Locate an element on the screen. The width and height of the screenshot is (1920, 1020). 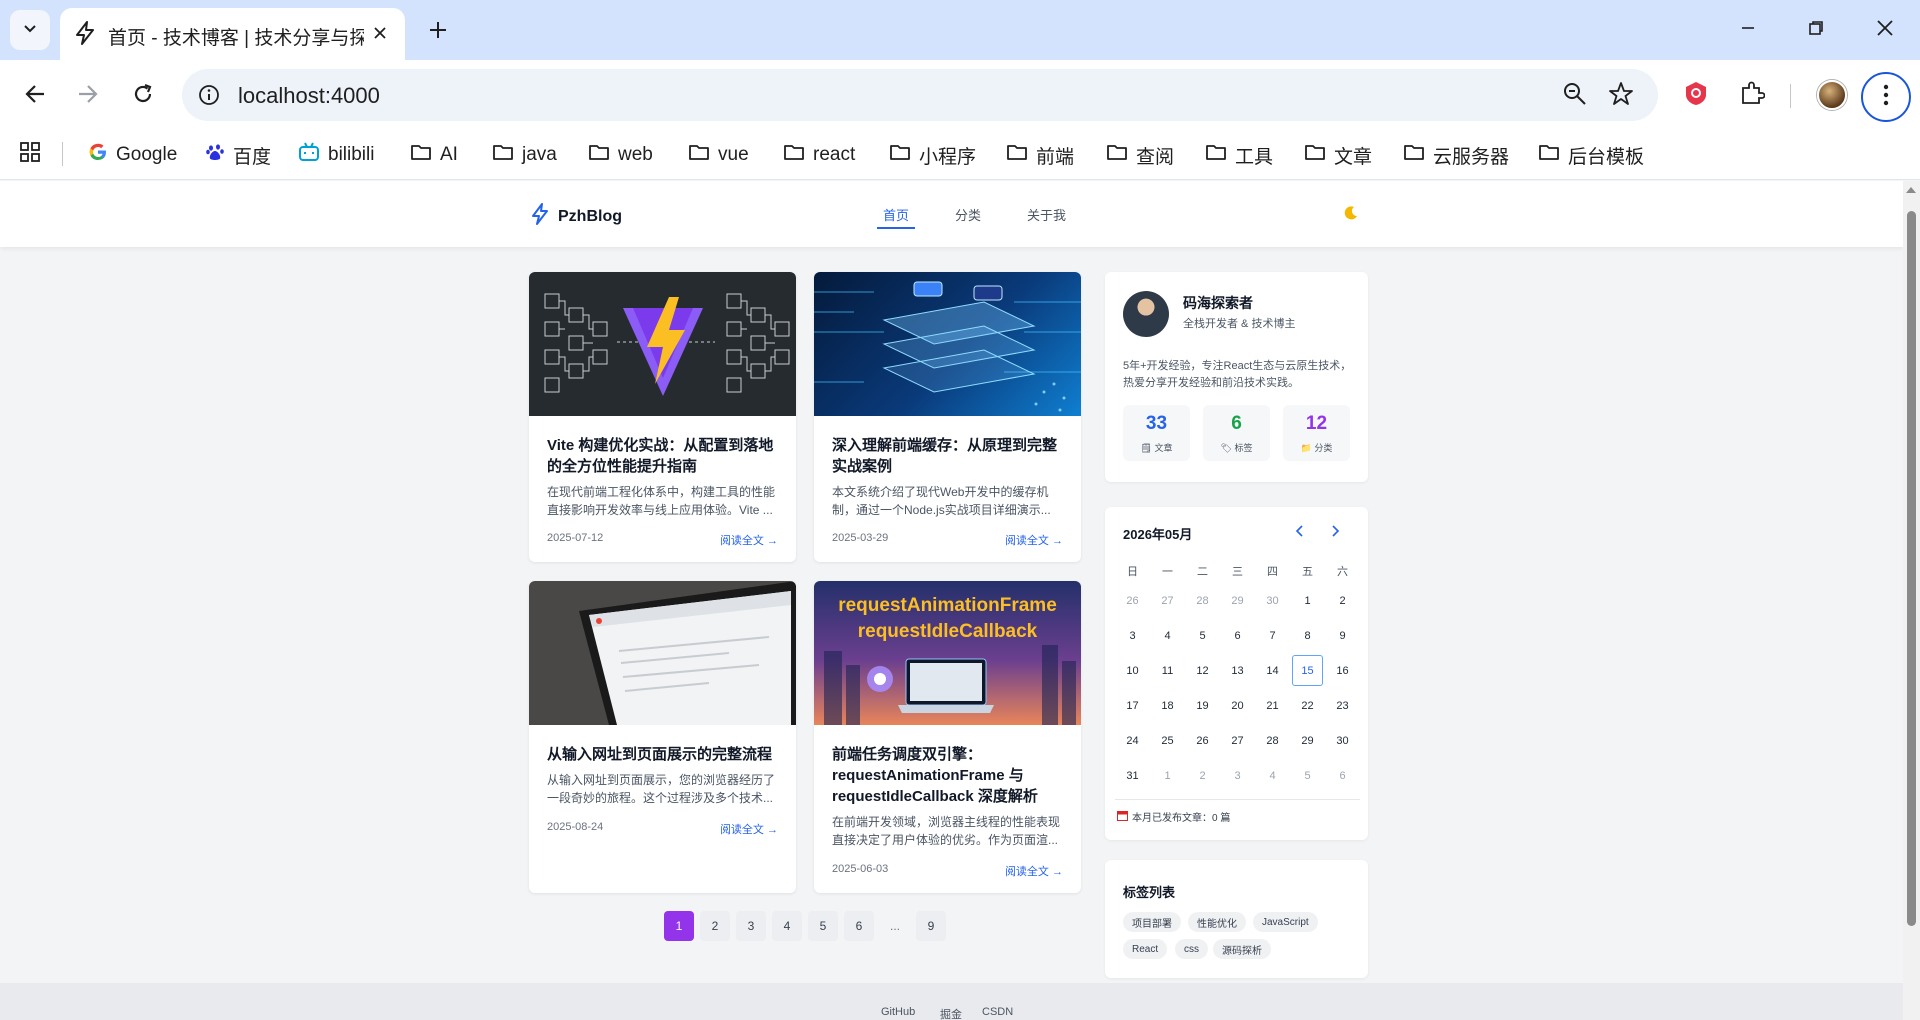
close-window-button is located at coordinates (1885, 30).